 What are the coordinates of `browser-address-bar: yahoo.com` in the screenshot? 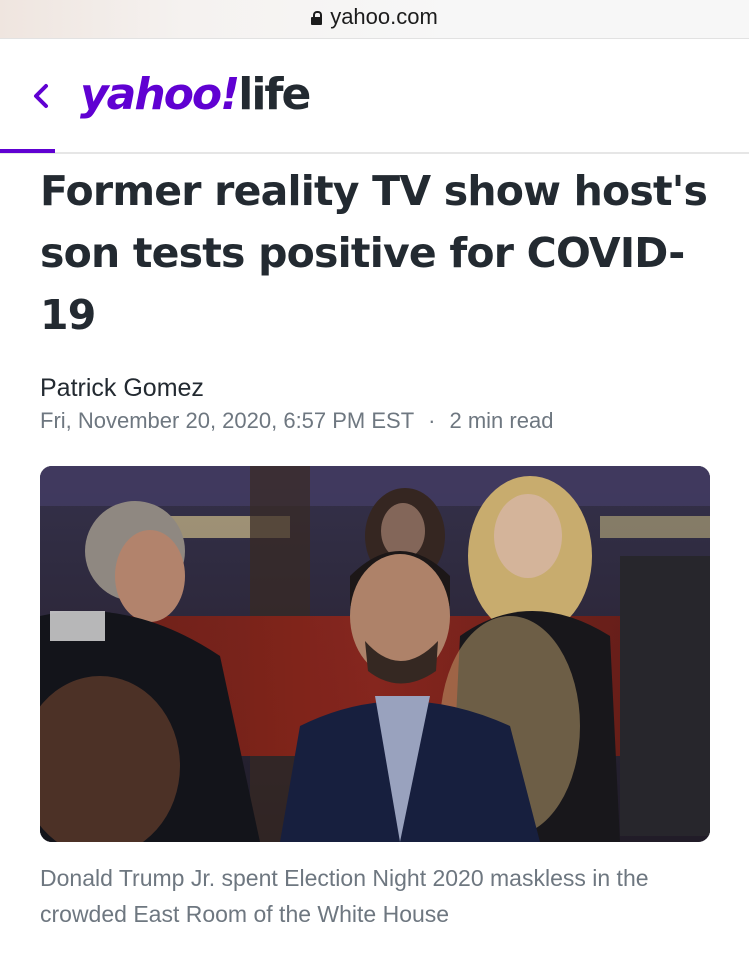 It's located at (374, 19).